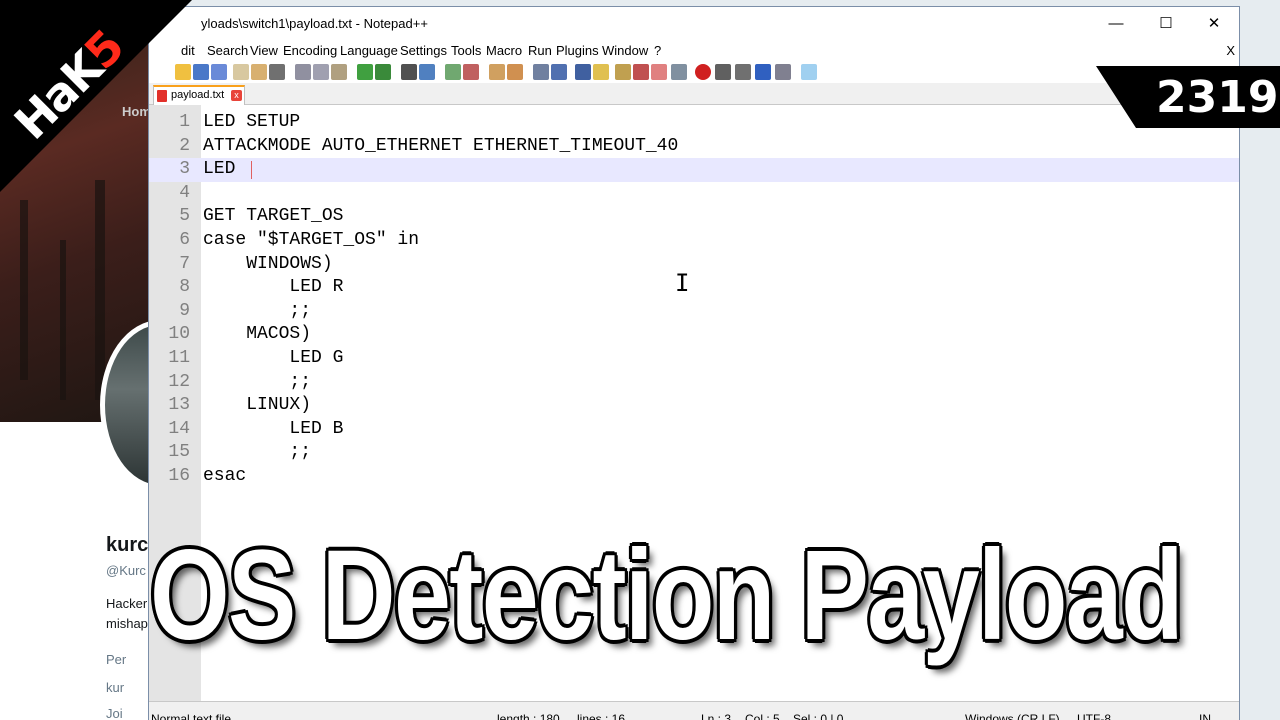  I want to click on zoom-in-icon, so click(453, 72).